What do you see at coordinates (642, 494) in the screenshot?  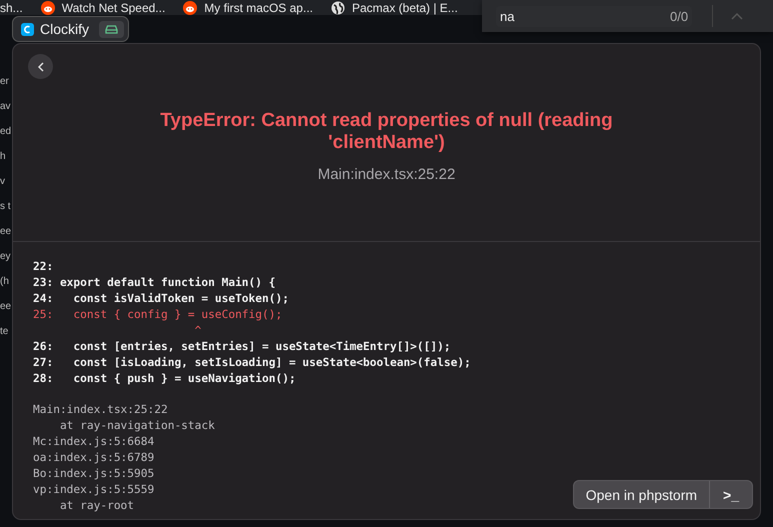 I see `open-in-editor-button: Open in phpstorm` at bounding box center [642, 494].